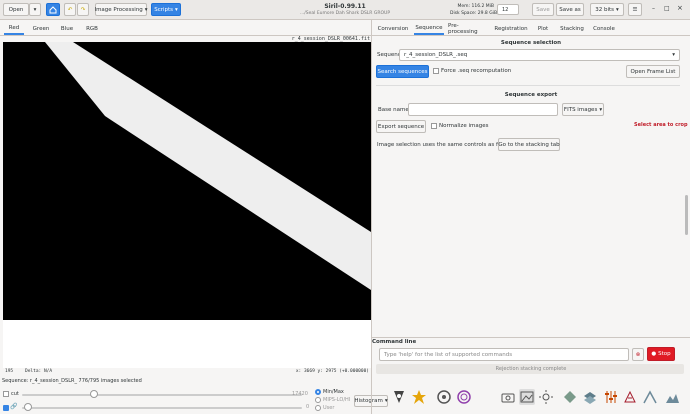  I want to click on goto-stacking-button: Go to the stacking tab, so click(529, 144).